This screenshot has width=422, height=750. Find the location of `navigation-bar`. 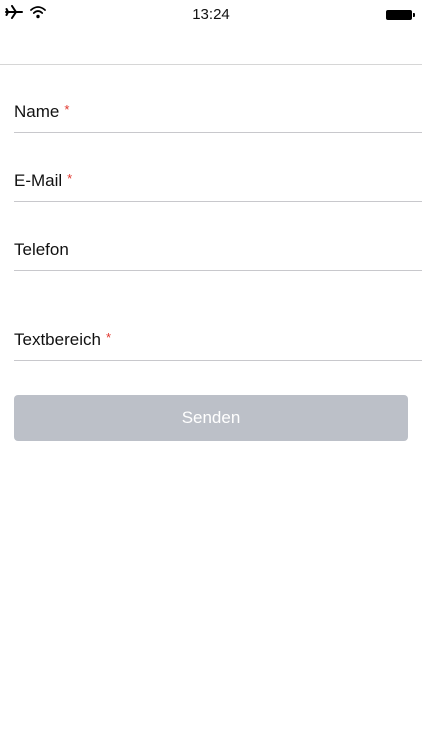

navigation-bar is located at coordinates (211, 46).